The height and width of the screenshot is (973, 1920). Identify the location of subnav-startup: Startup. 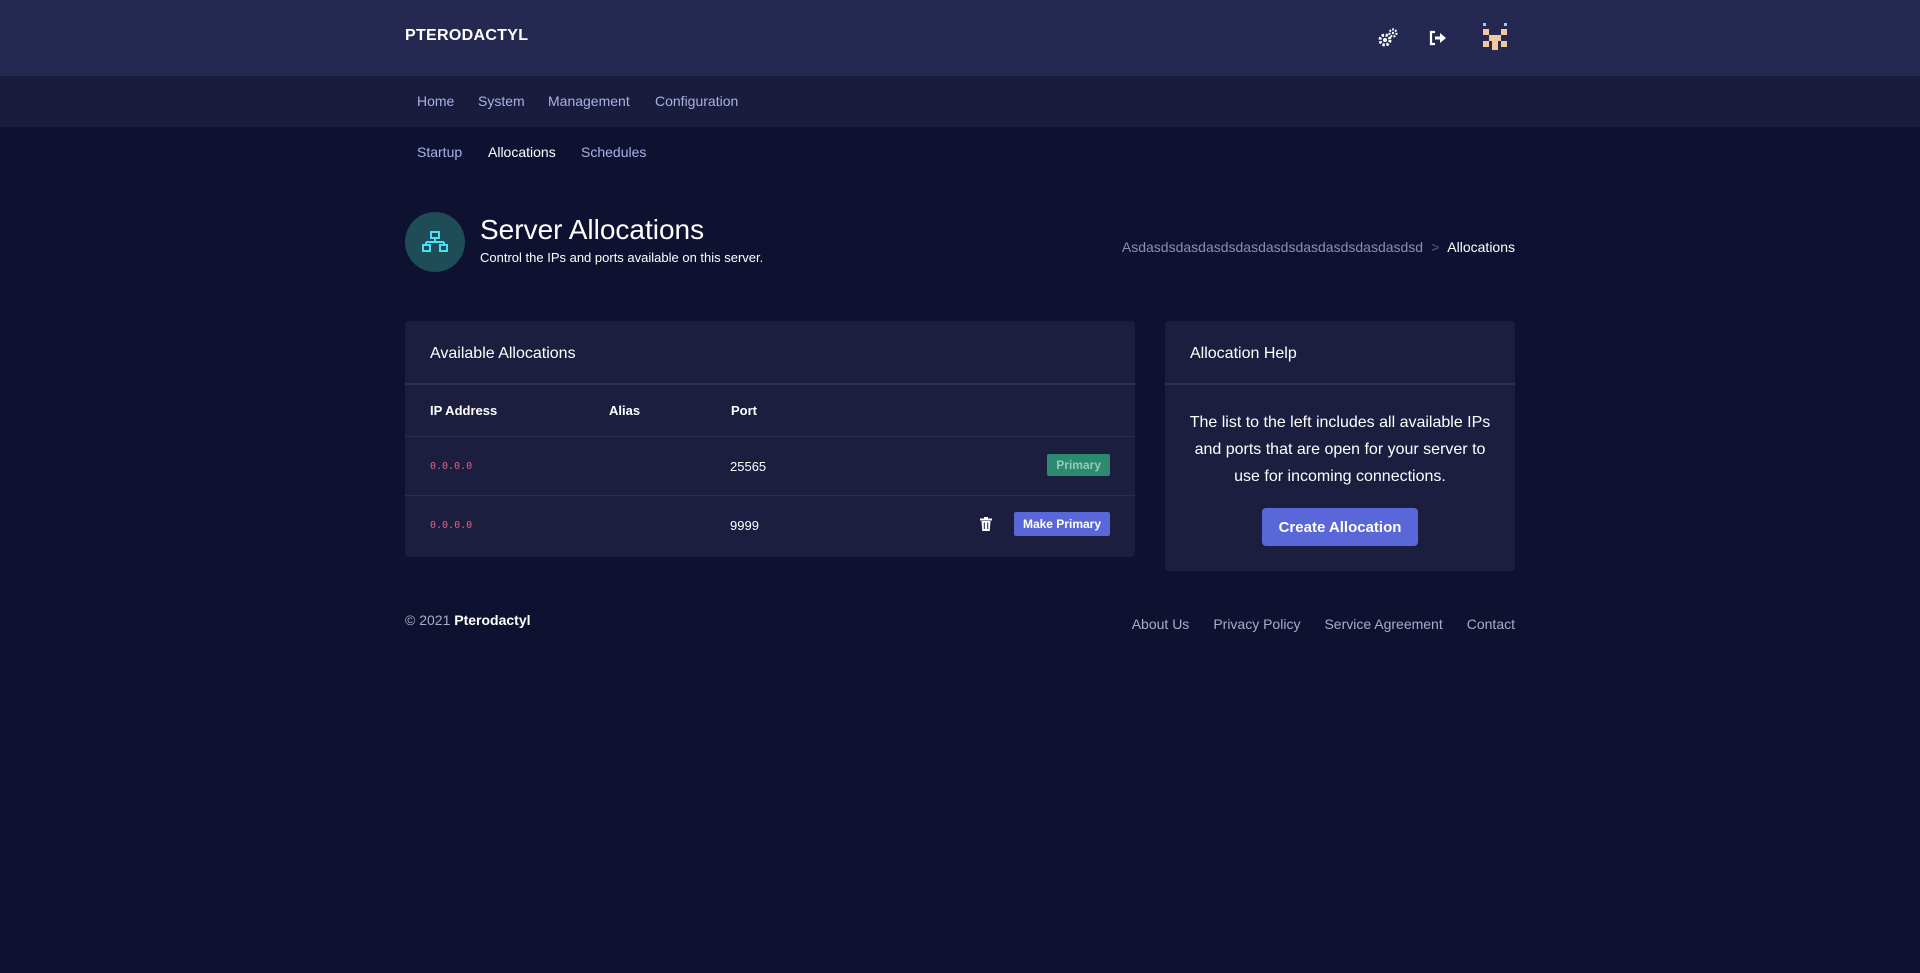
(439, 152).